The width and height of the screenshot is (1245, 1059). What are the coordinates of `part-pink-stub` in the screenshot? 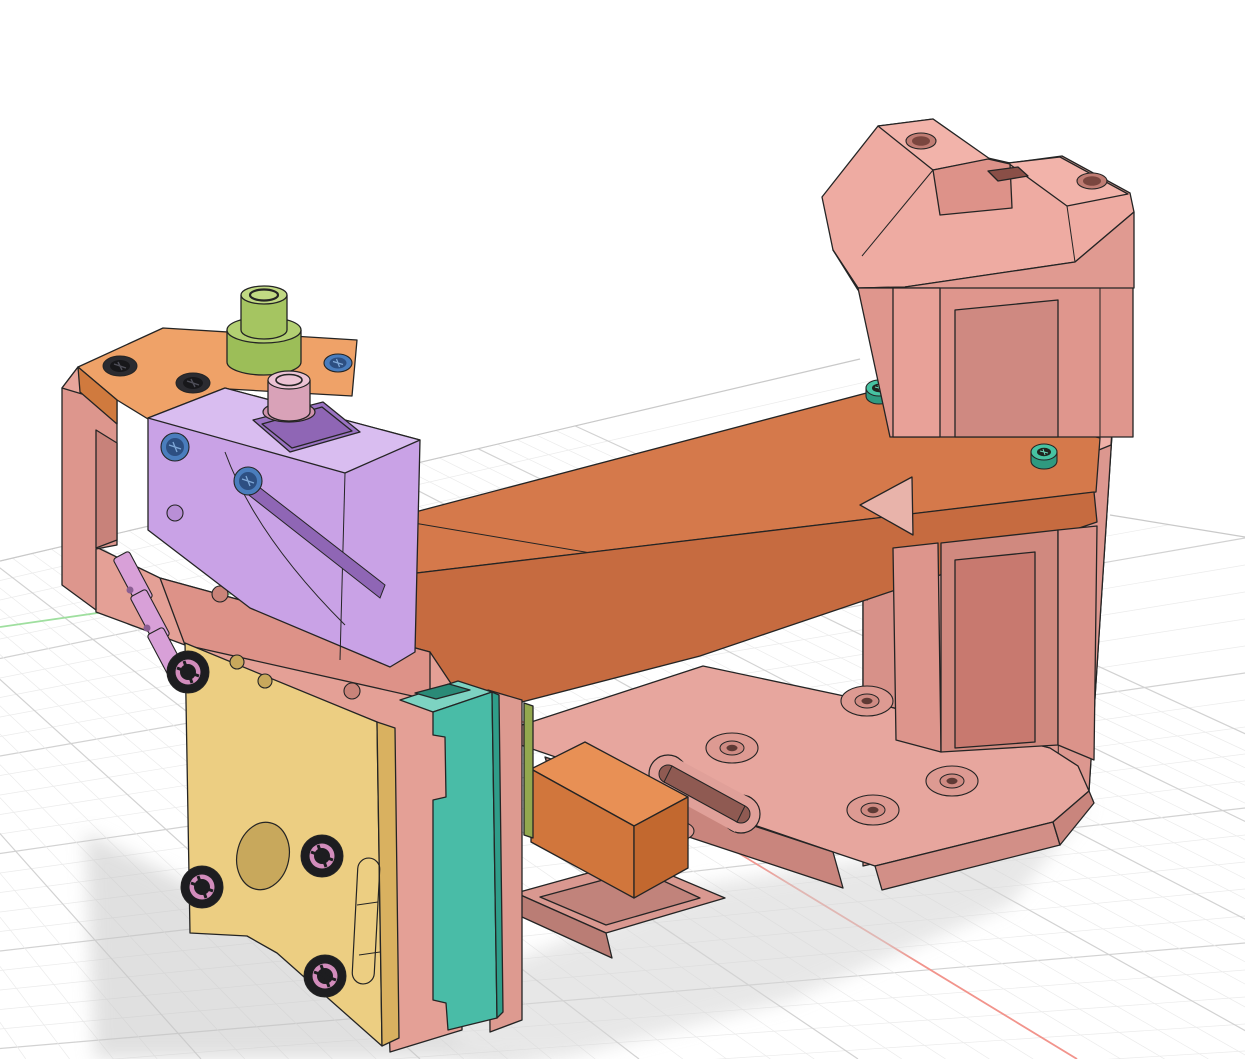 It's located at (289, 396).